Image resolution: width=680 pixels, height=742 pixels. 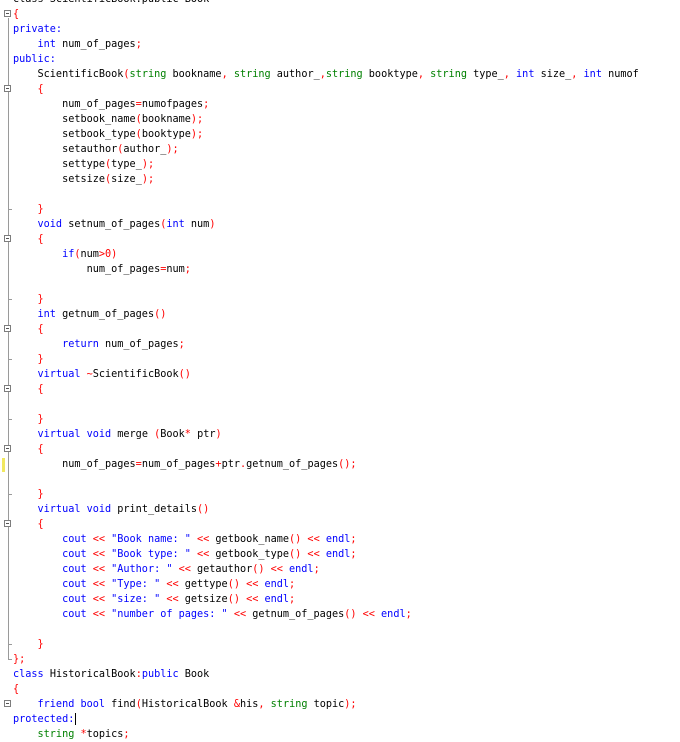 I want to click on code-line: public:, so click(x=346, y=59).